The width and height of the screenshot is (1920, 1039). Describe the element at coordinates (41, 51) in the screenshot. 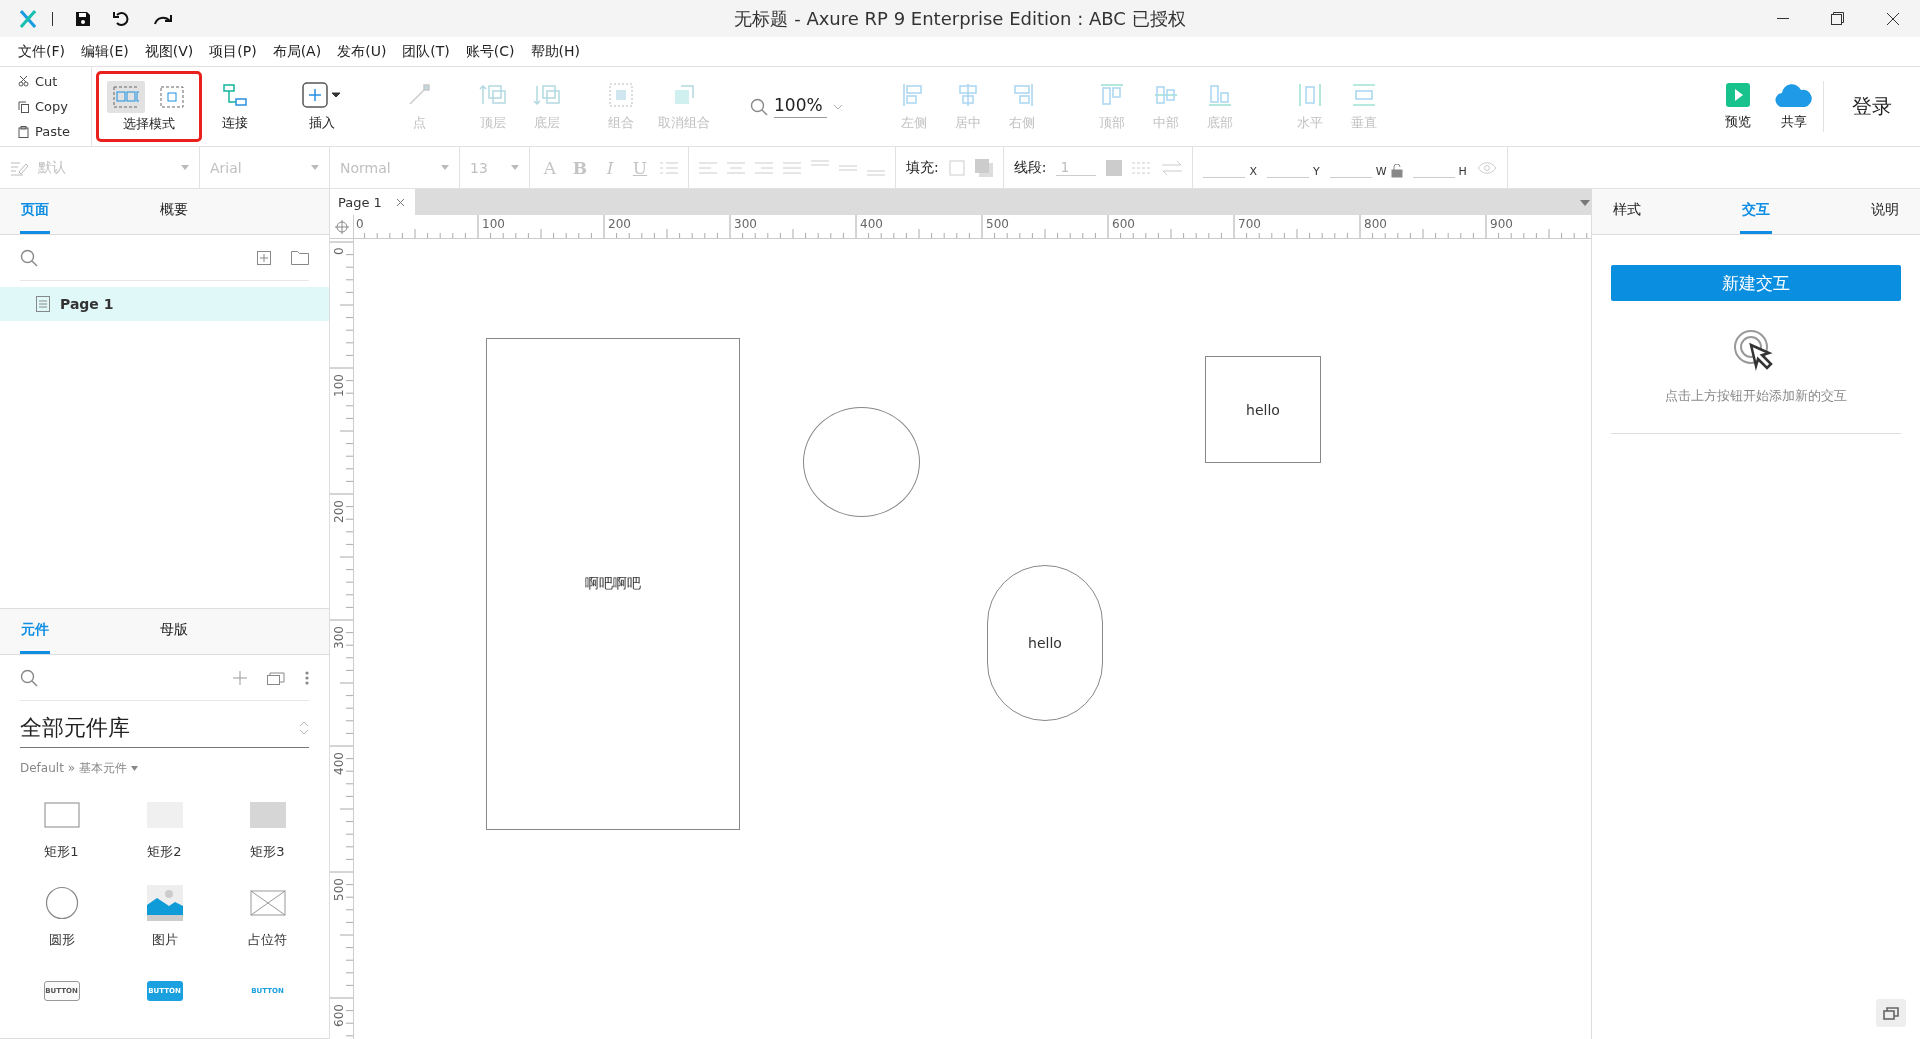

I see `menu-item: 文件(F)` at that location.